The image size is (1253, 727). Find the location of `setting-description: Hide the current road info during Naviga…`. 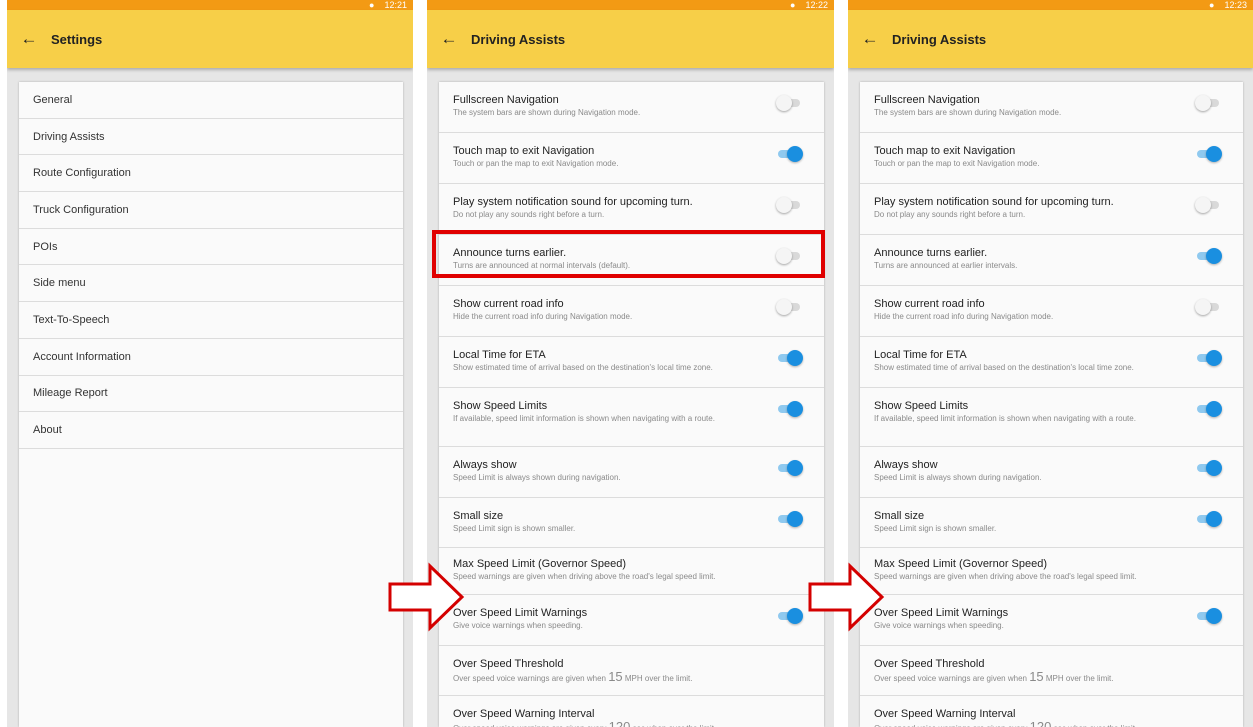

setting-description: Hide the current road info during Naviga… is located at coordinates (543, 316).